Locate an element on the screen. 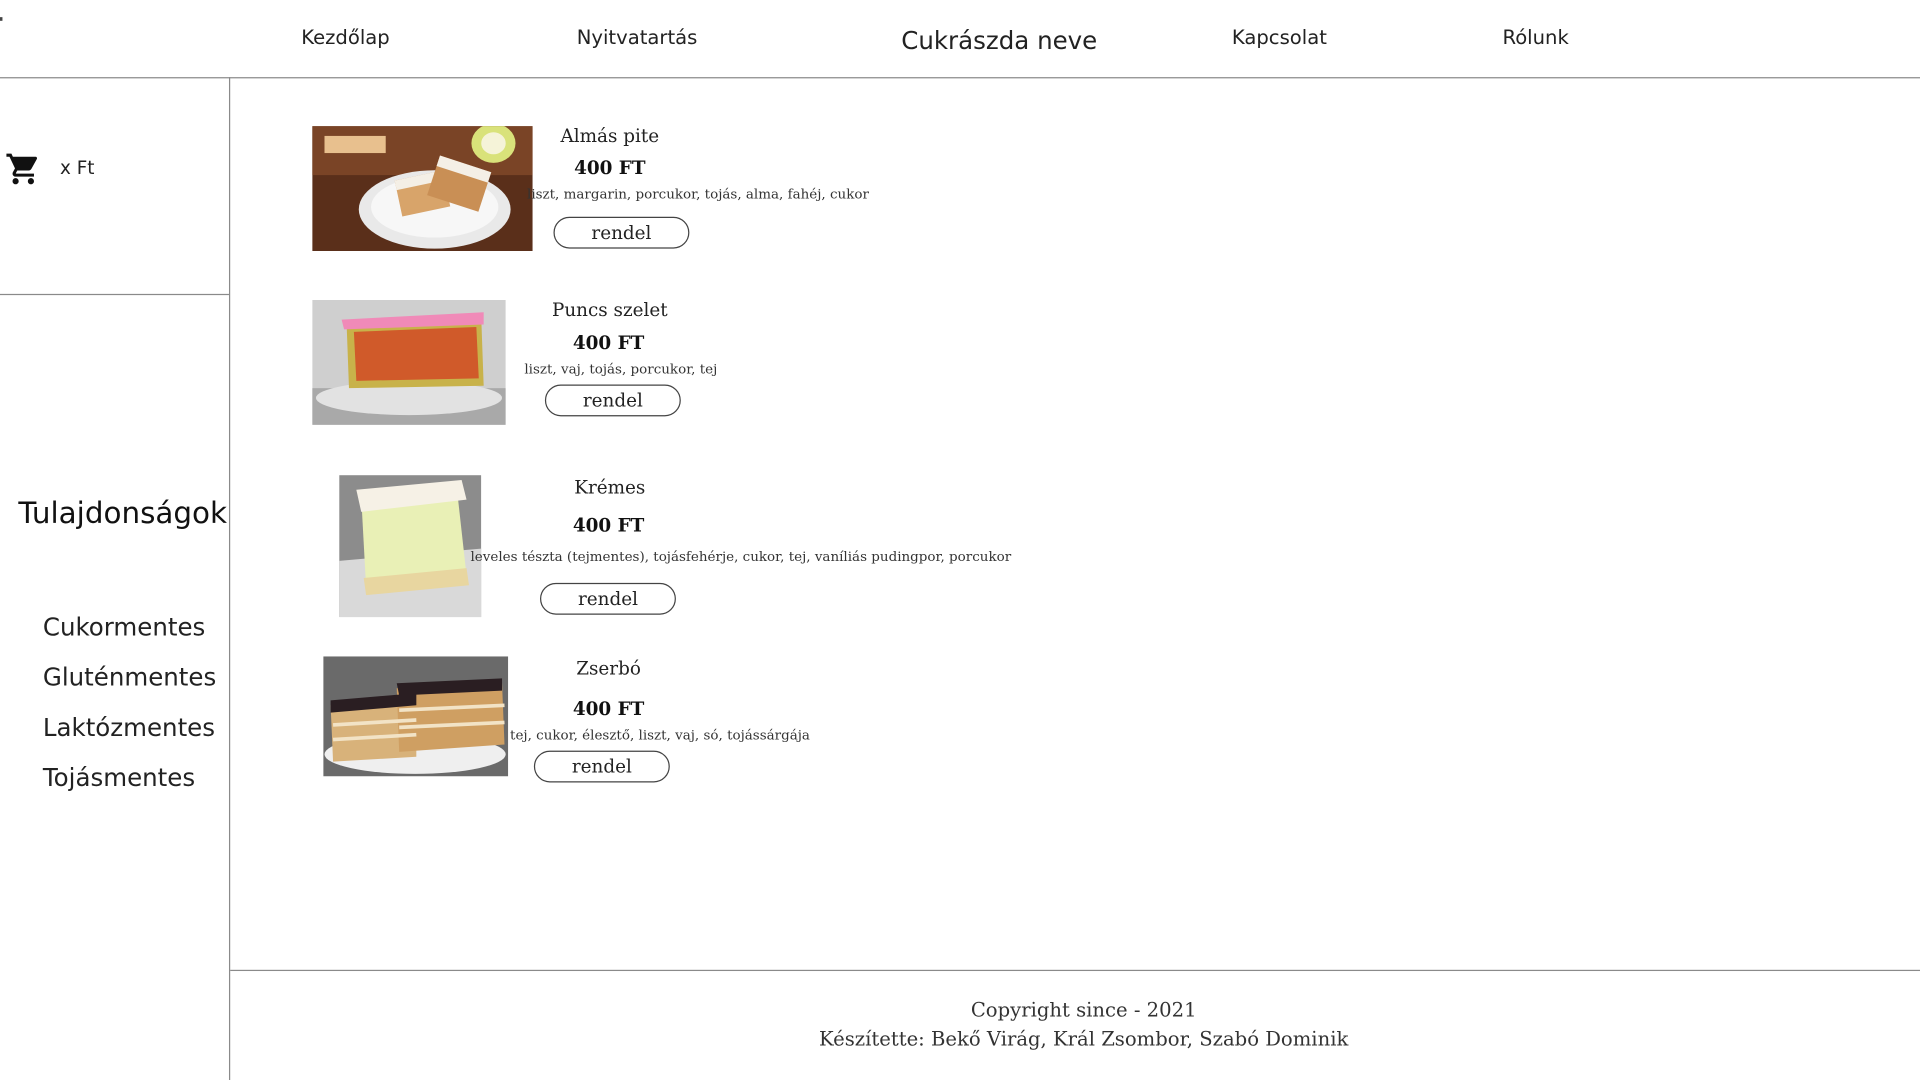 The height and width of the screenshot is (1080, 1920). product-name: Zserbó is located at coordinates (608, 668).